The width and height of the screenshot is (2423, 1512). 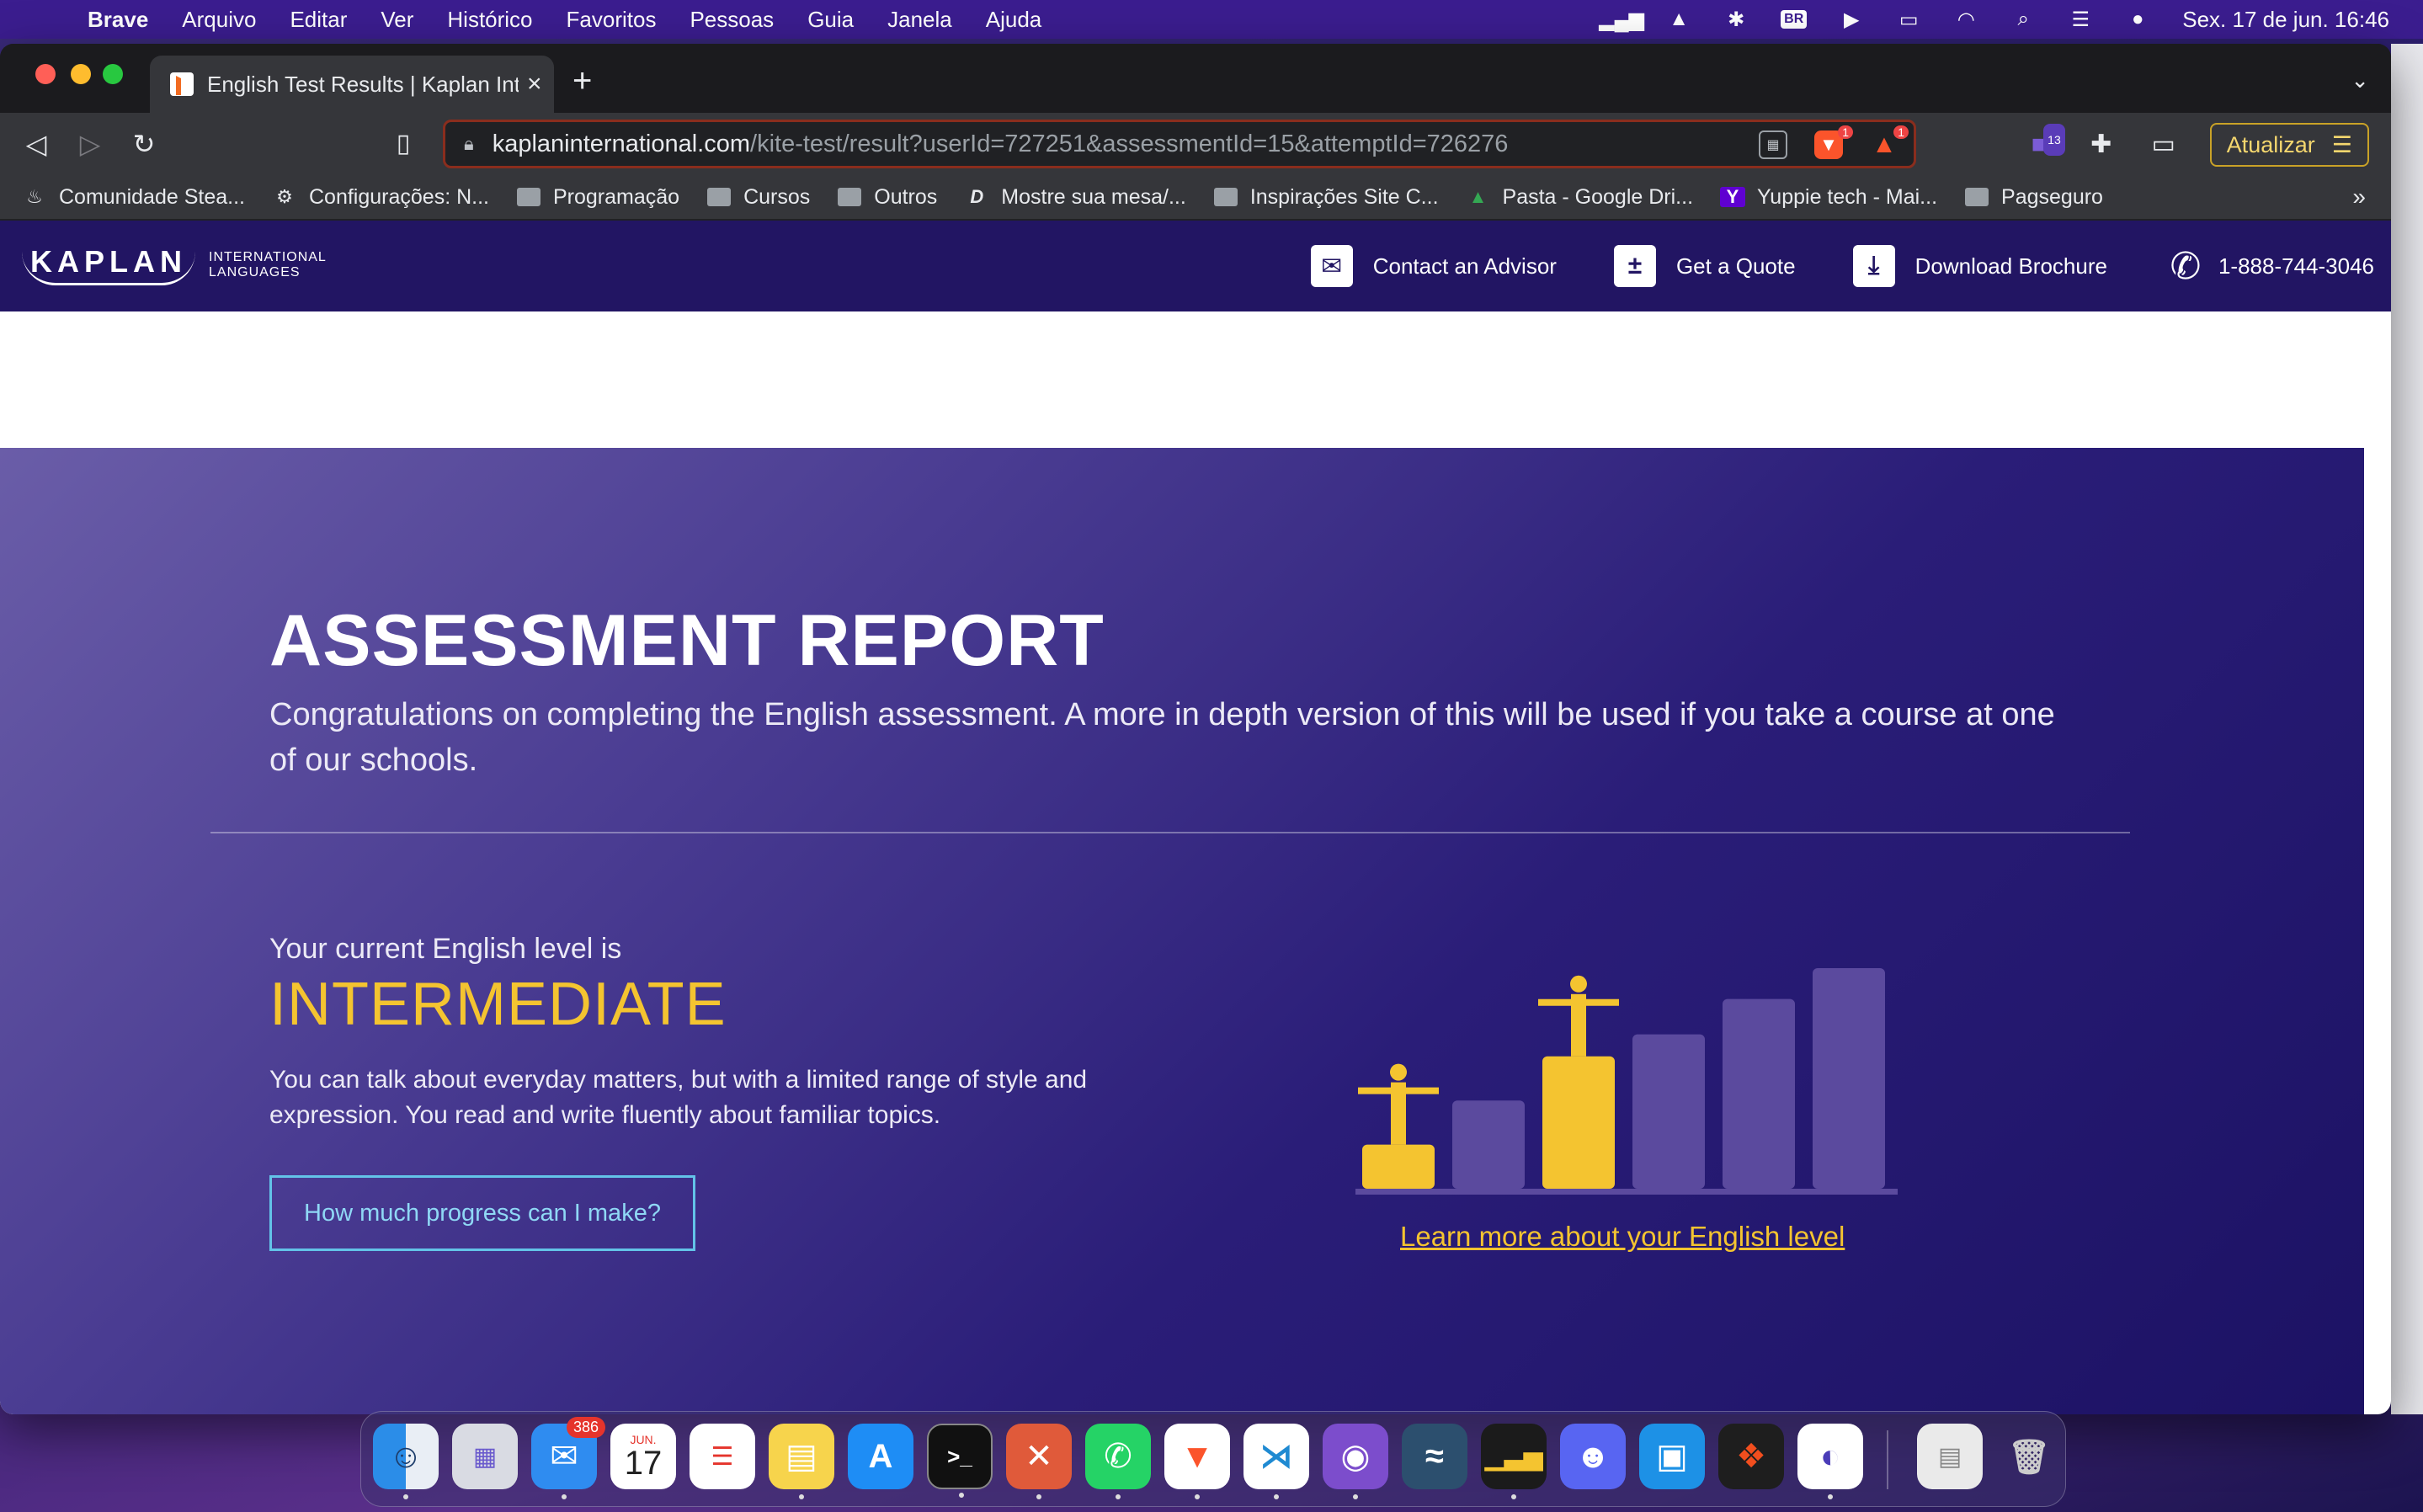 I want to click on fullscreen-window-button, so click(x=113, y=74).